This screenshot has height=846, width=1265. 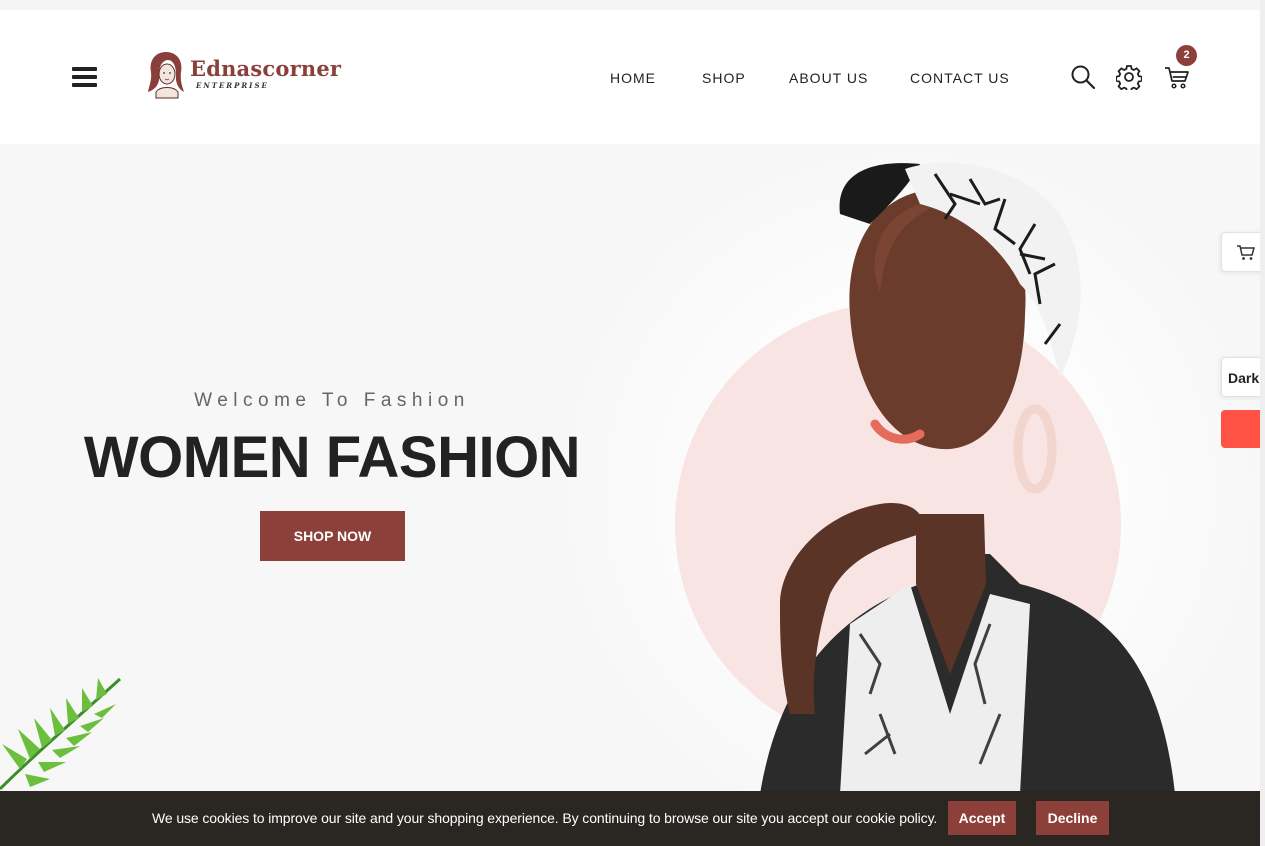 I want to click on logo-portrait-icon, so click(x=166, y=75).